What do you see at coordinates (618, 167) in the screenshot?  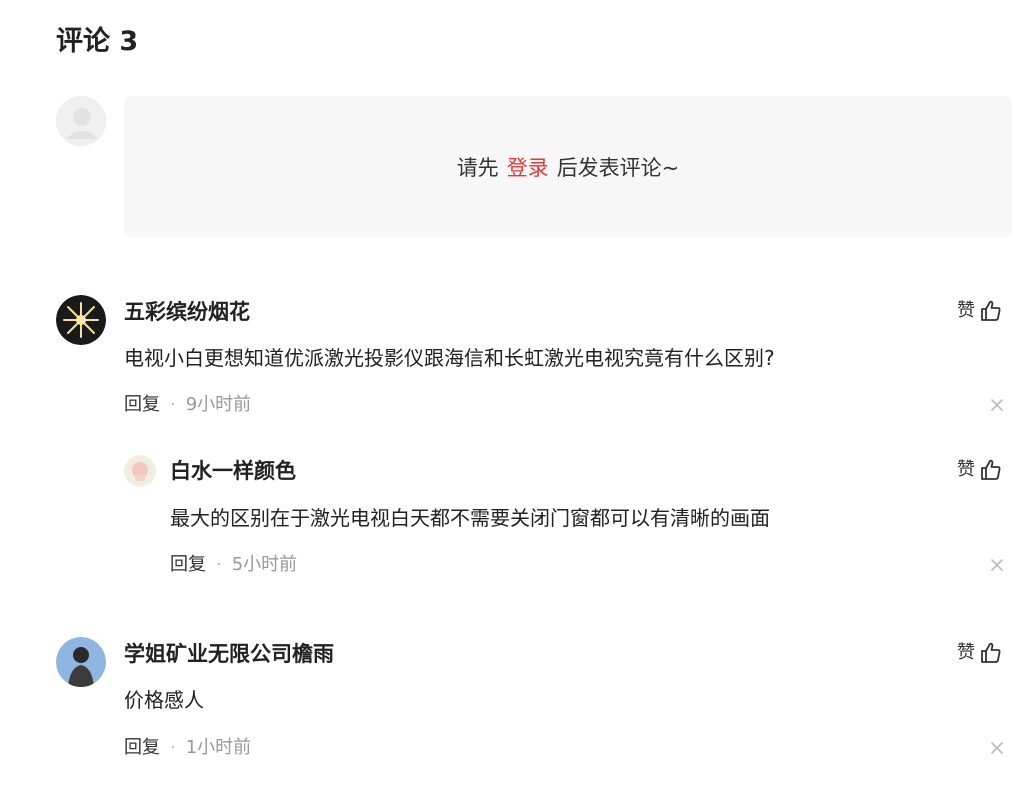 I see `login-suffix: 后发表评论~` at bounding box center [618, 167].